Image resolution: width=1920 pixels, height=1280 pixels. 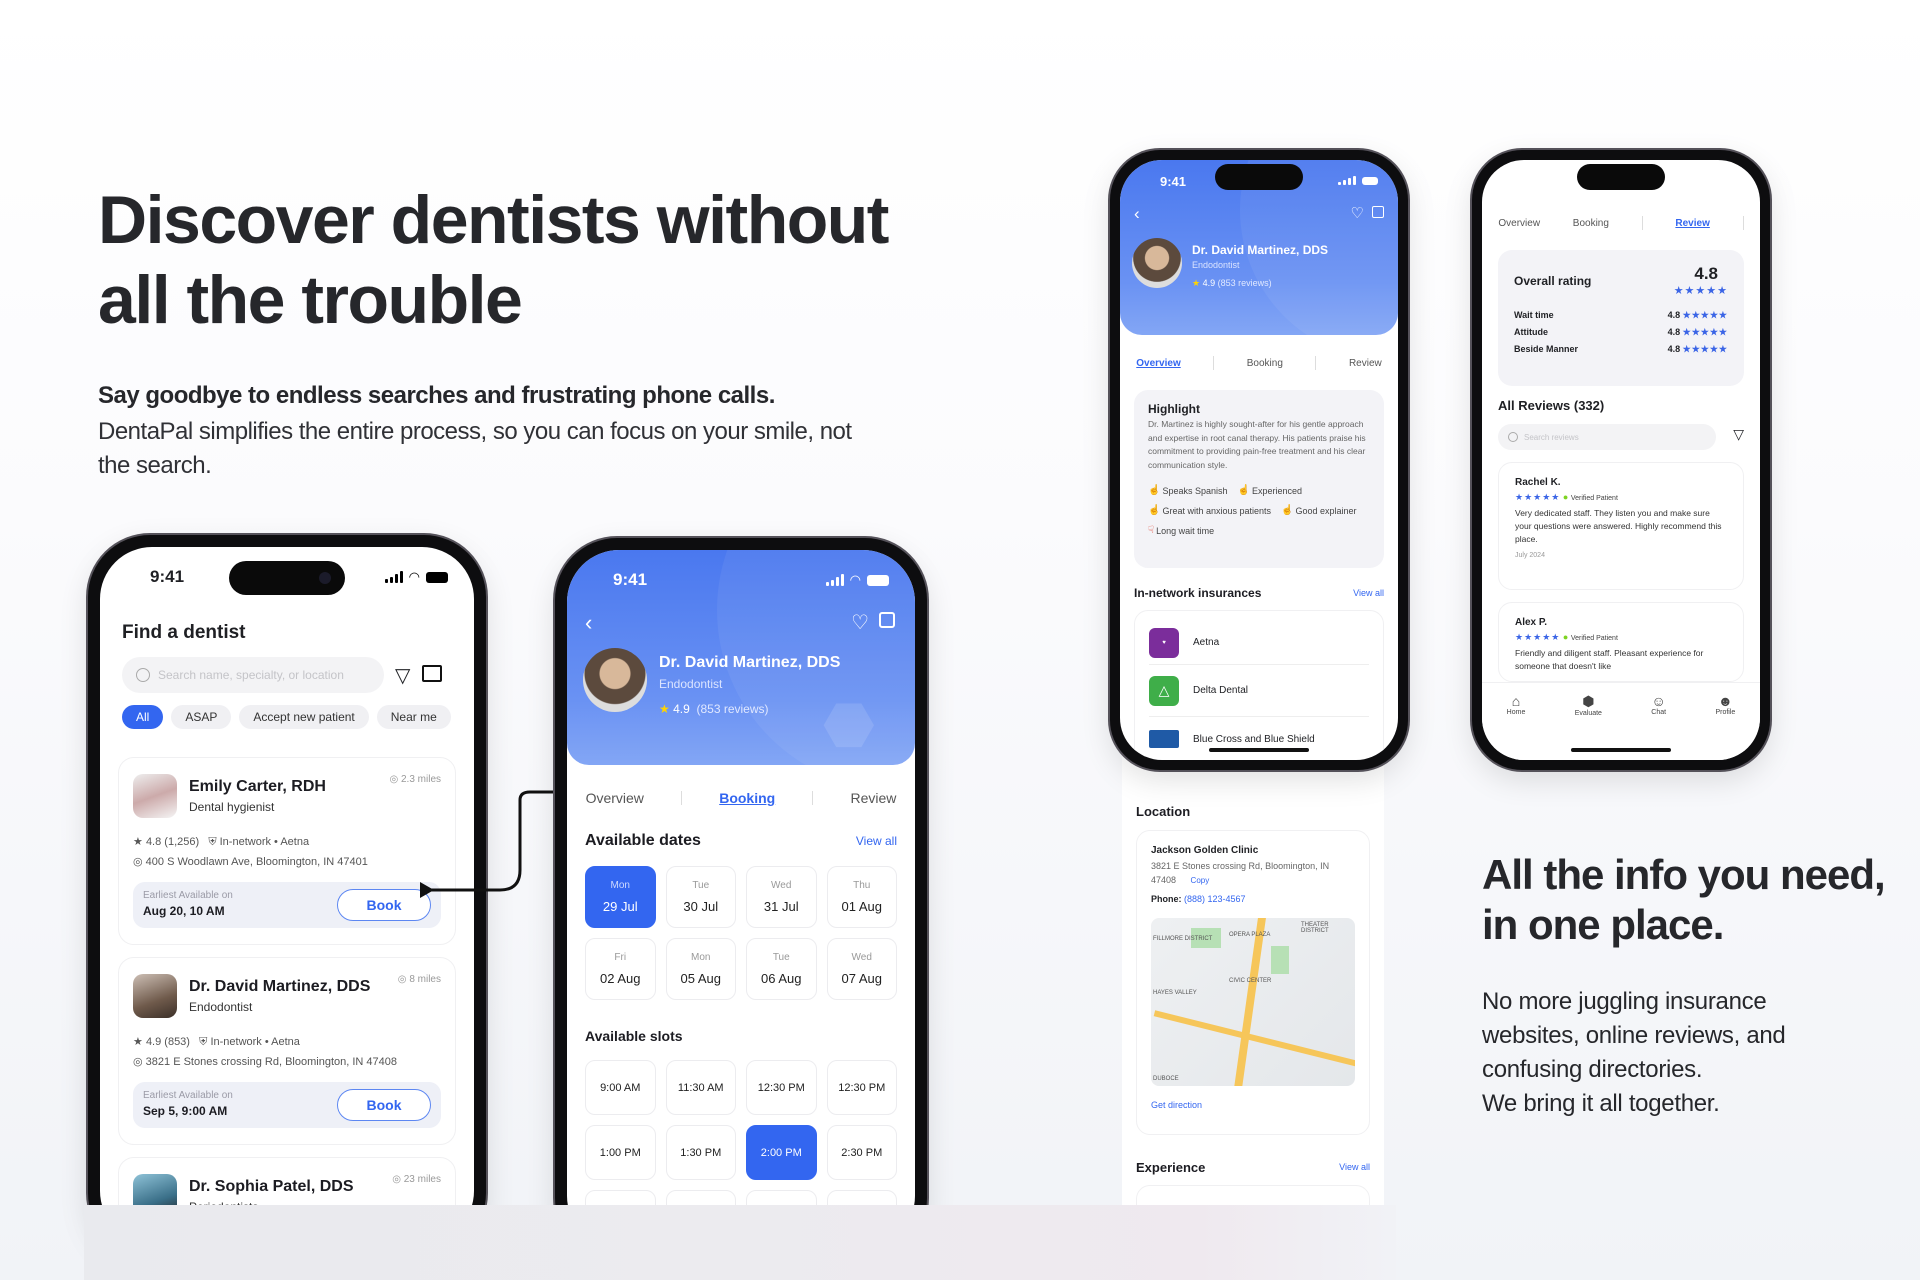 I want to click on slot-button: 2:00 PM, so click(x=781, y=1152).